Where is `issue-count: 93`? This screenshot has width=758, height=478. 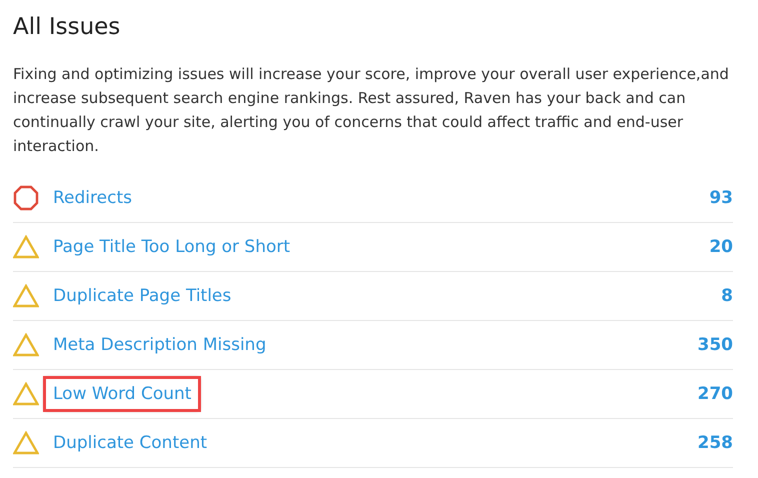
issue-count: 93 is located at coordinates (721, 198).